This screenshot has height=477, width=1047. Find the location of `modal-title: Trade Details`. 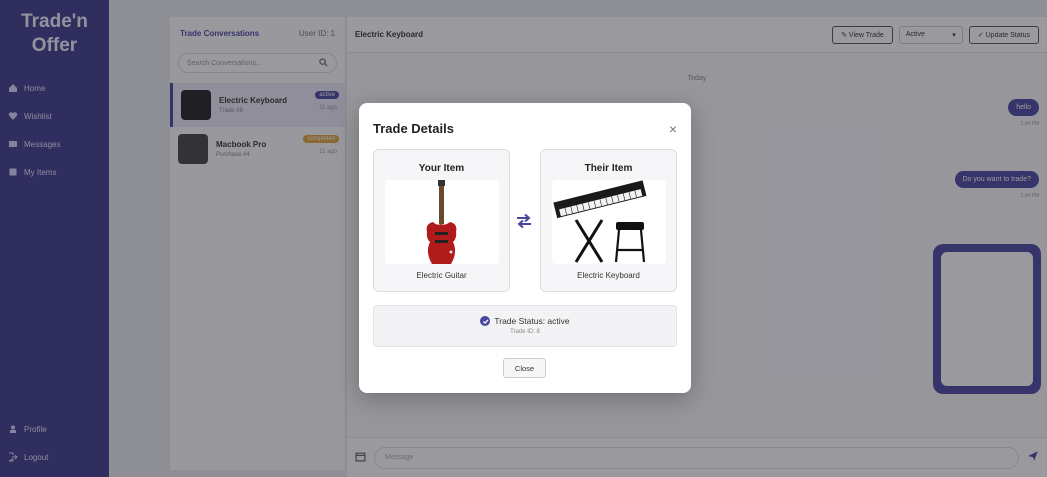

modal-title: Trade Details is located at coordinates (413, 128).